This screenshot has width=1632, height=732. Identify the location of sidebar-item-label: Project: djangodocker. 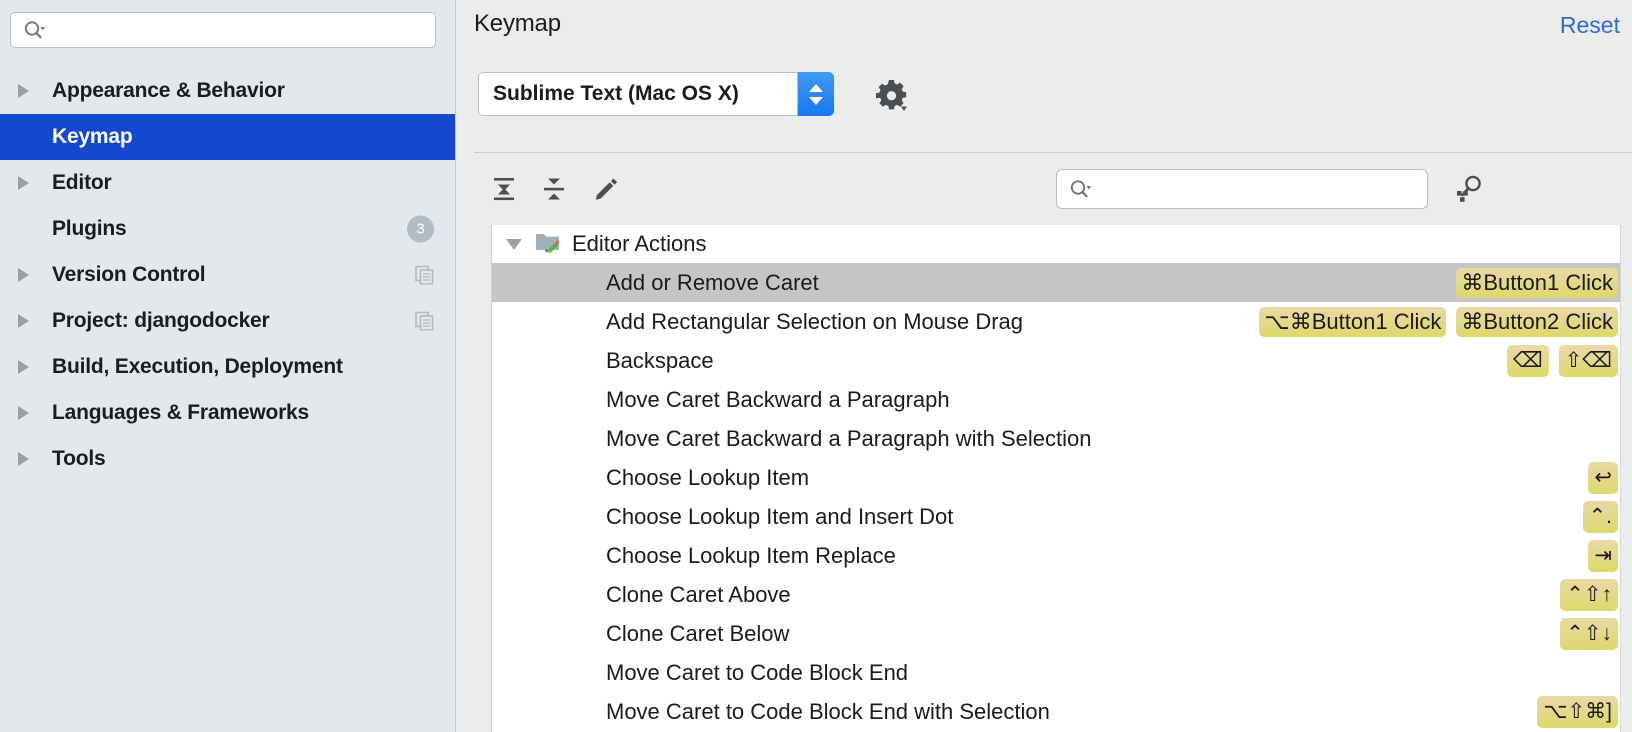
(161, 320).